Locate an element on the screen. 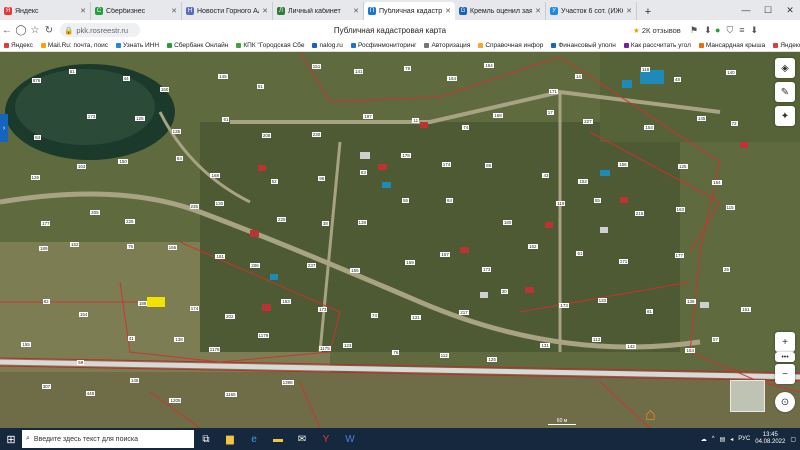 This screenshot has width=800, height=450. bookmark-item: Mail.Ru: почта, поис is located at coordinates (74, 45).